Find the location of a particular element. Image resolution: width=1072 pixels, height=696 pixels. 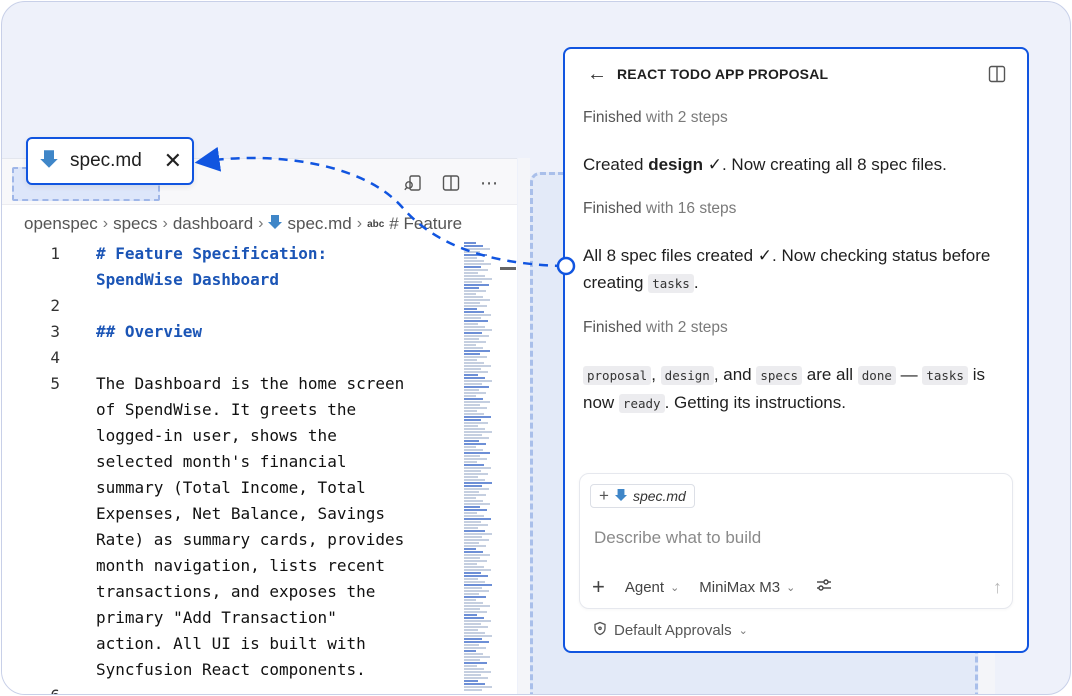

model-dropdown: MiniMax M3 ⌄ is located at coordinates (747, 587).